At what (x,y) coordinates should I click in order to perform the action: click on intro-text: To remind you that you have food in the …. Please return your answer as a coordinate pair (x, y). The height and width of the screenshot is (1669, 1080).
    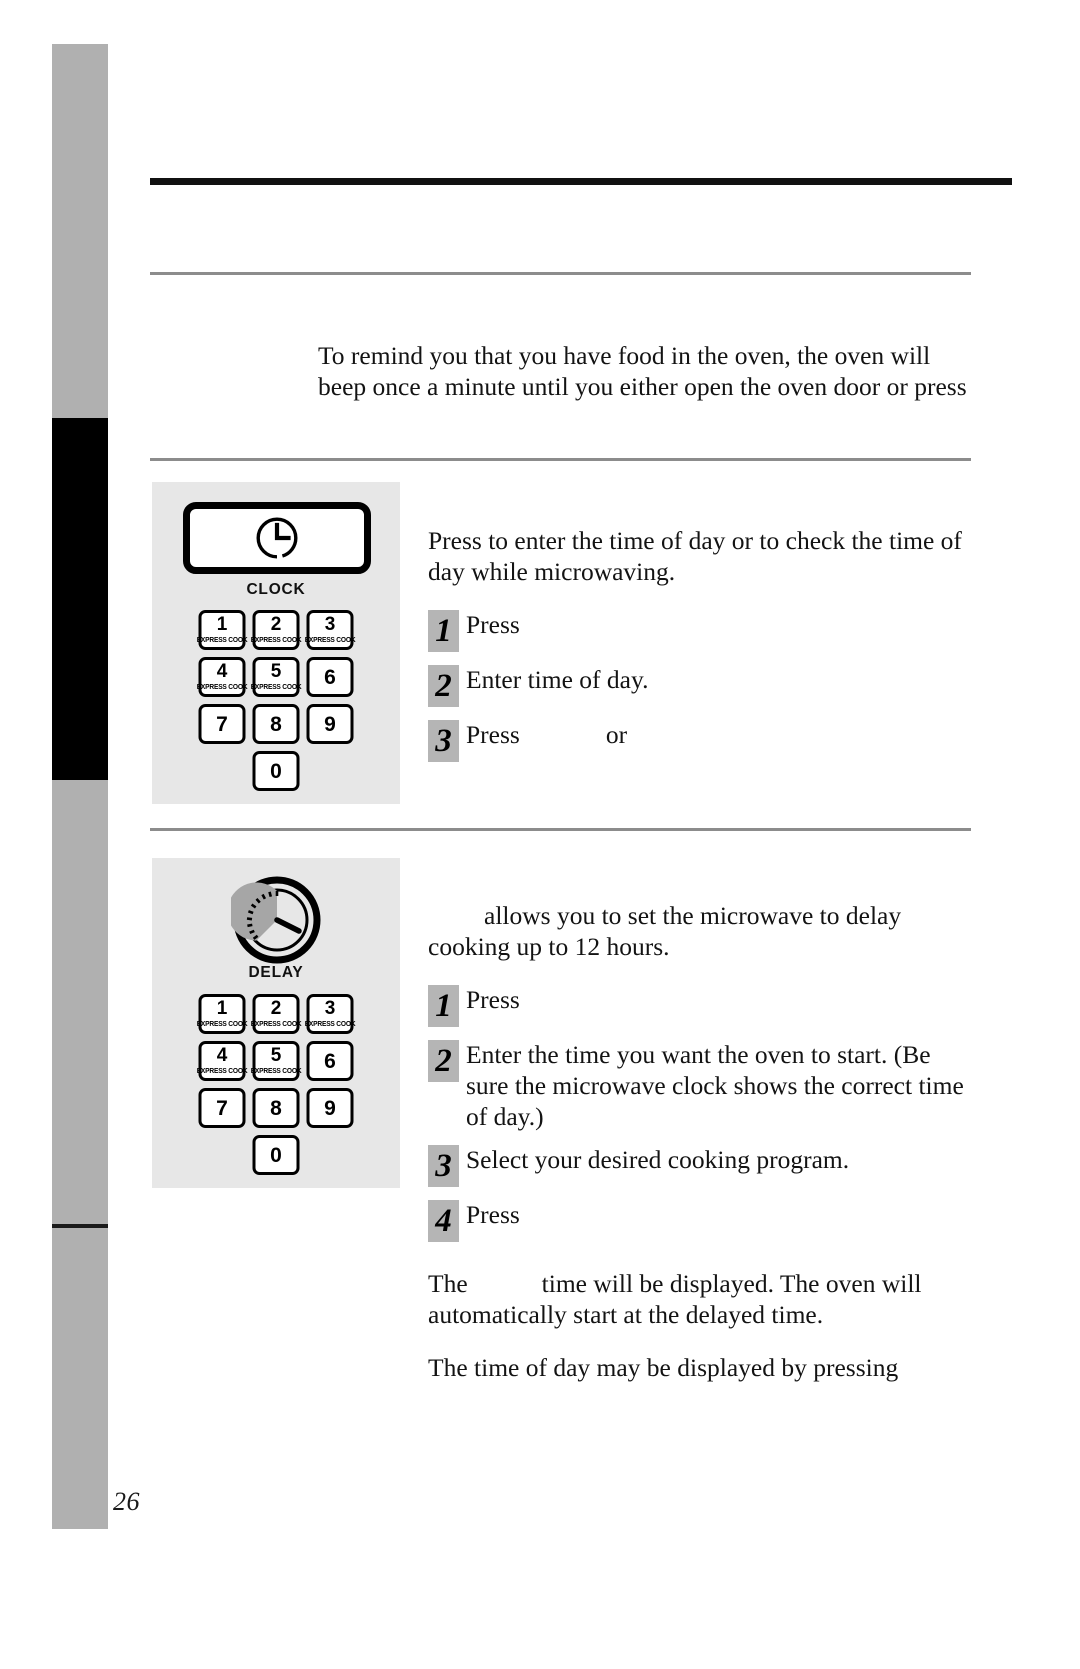
    Looking at the image, I should click on (642, 371).